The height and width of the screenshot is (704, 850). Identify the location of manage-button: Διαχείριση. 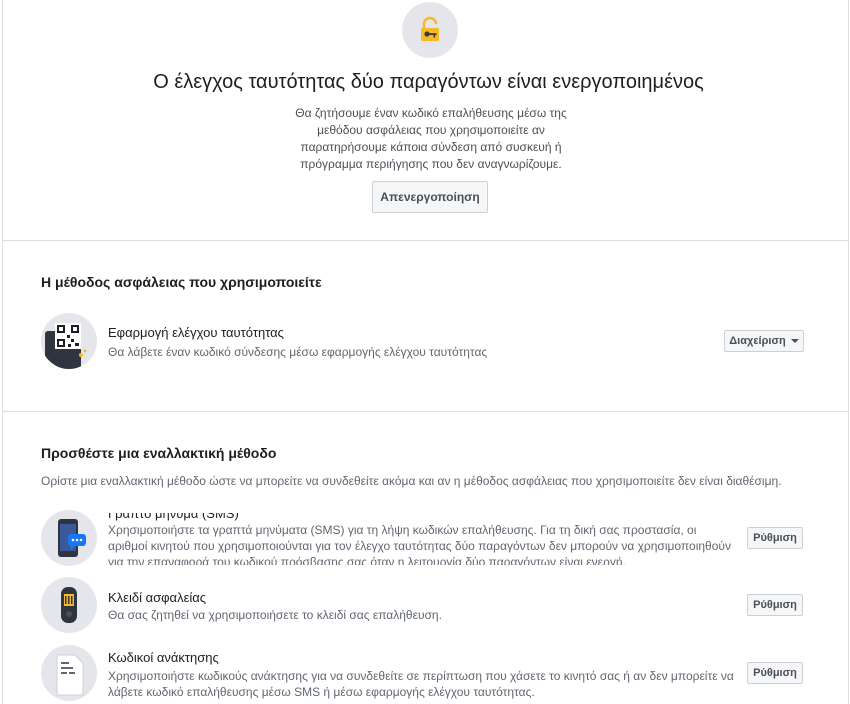
(764, 341).